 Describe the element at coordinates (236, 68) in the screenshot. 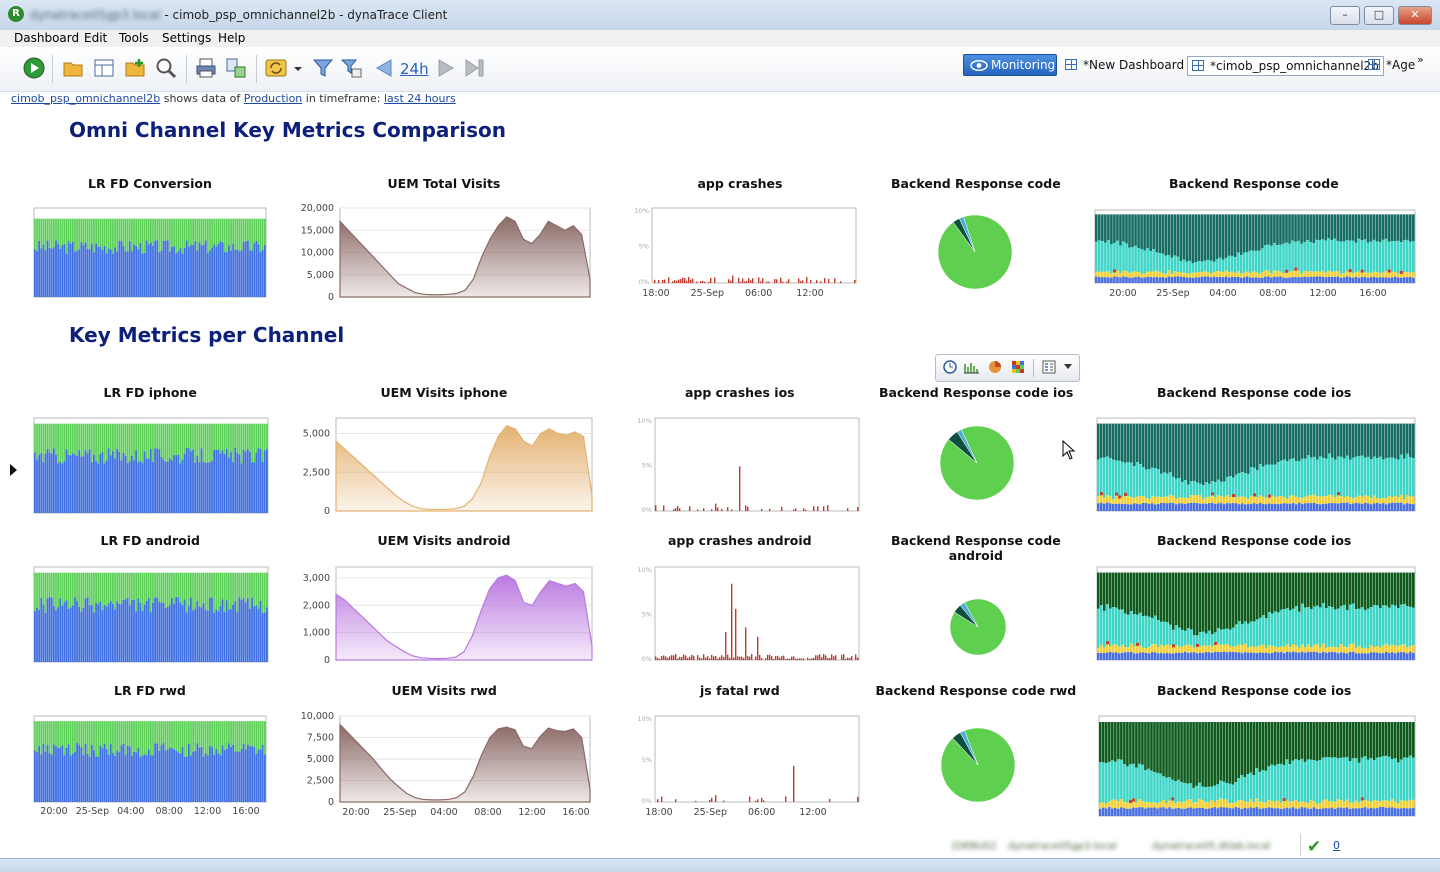

I see `export-icon` at that location.